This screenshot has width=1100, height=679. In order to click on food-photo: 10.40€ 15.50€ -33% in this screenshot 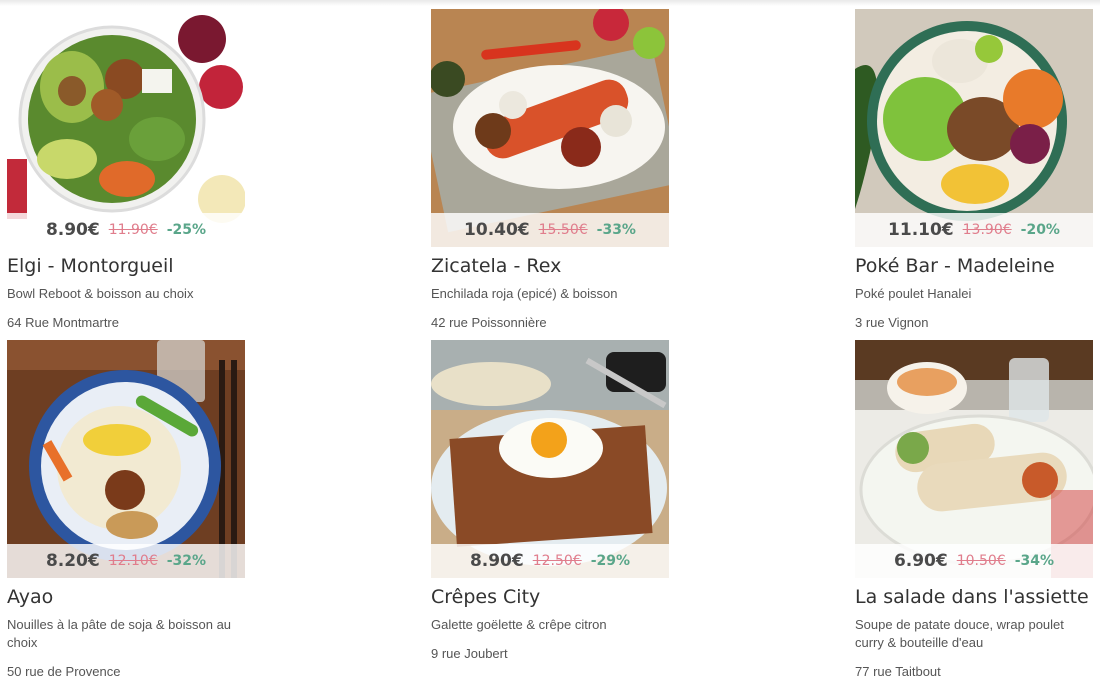, I will do `click(550, 128)`.